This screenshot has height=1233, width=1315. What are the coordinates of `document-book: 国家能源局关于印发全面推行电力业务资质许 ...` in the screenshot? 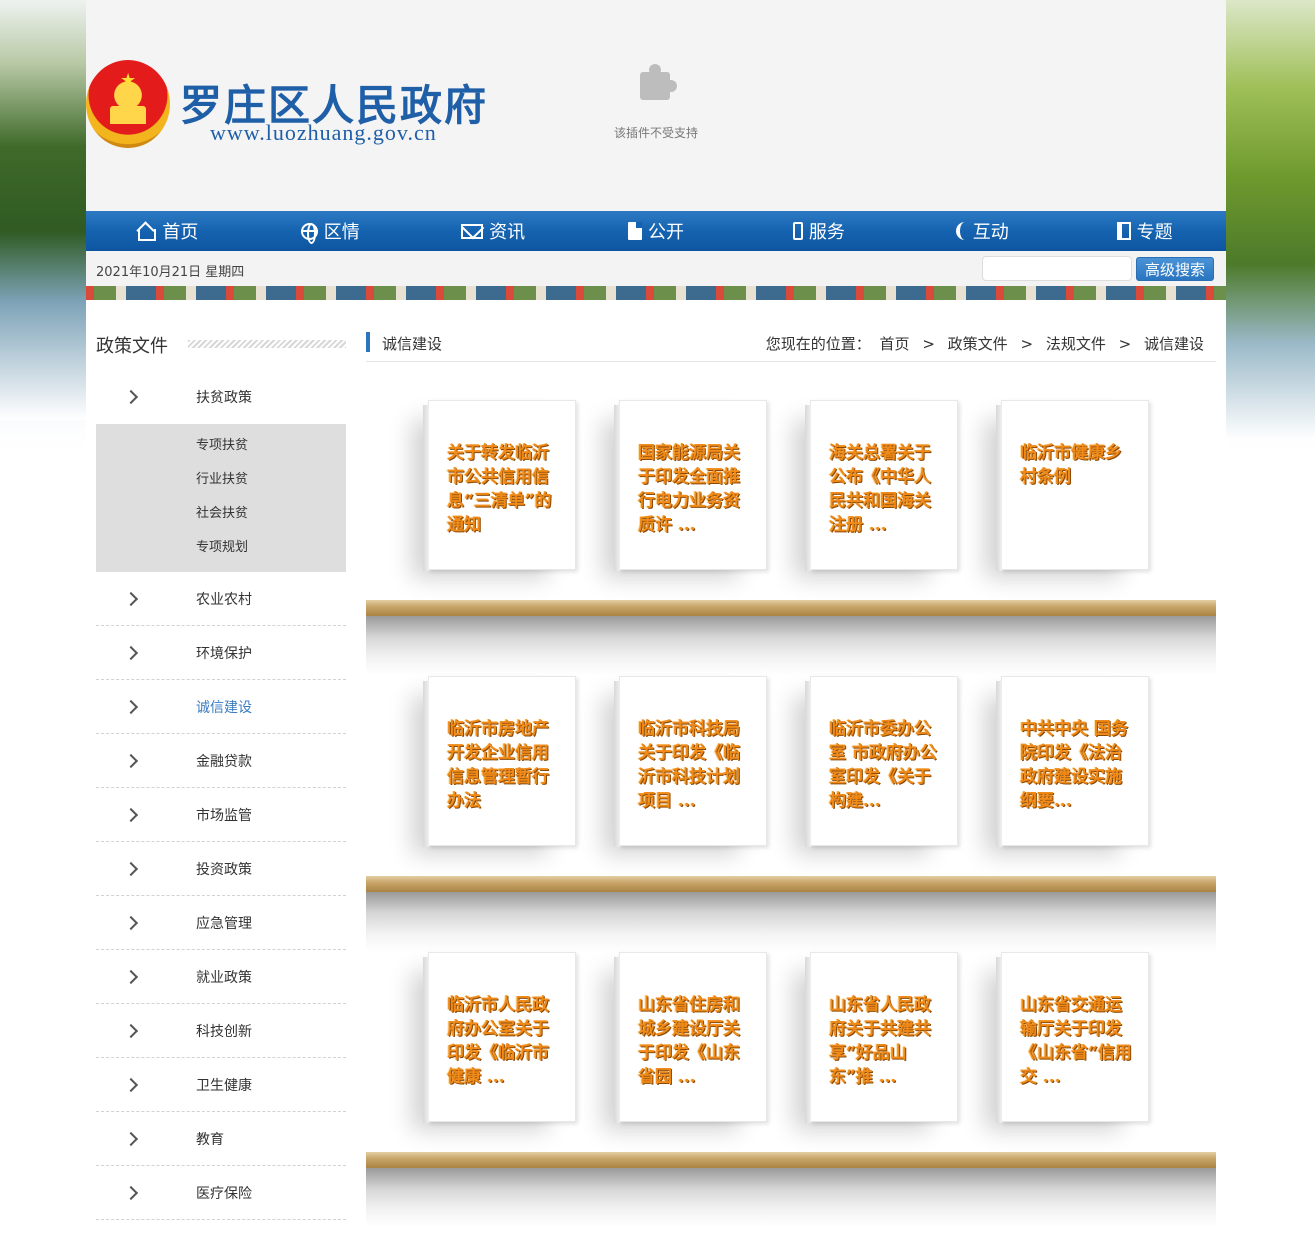 It's located at (690, 485).